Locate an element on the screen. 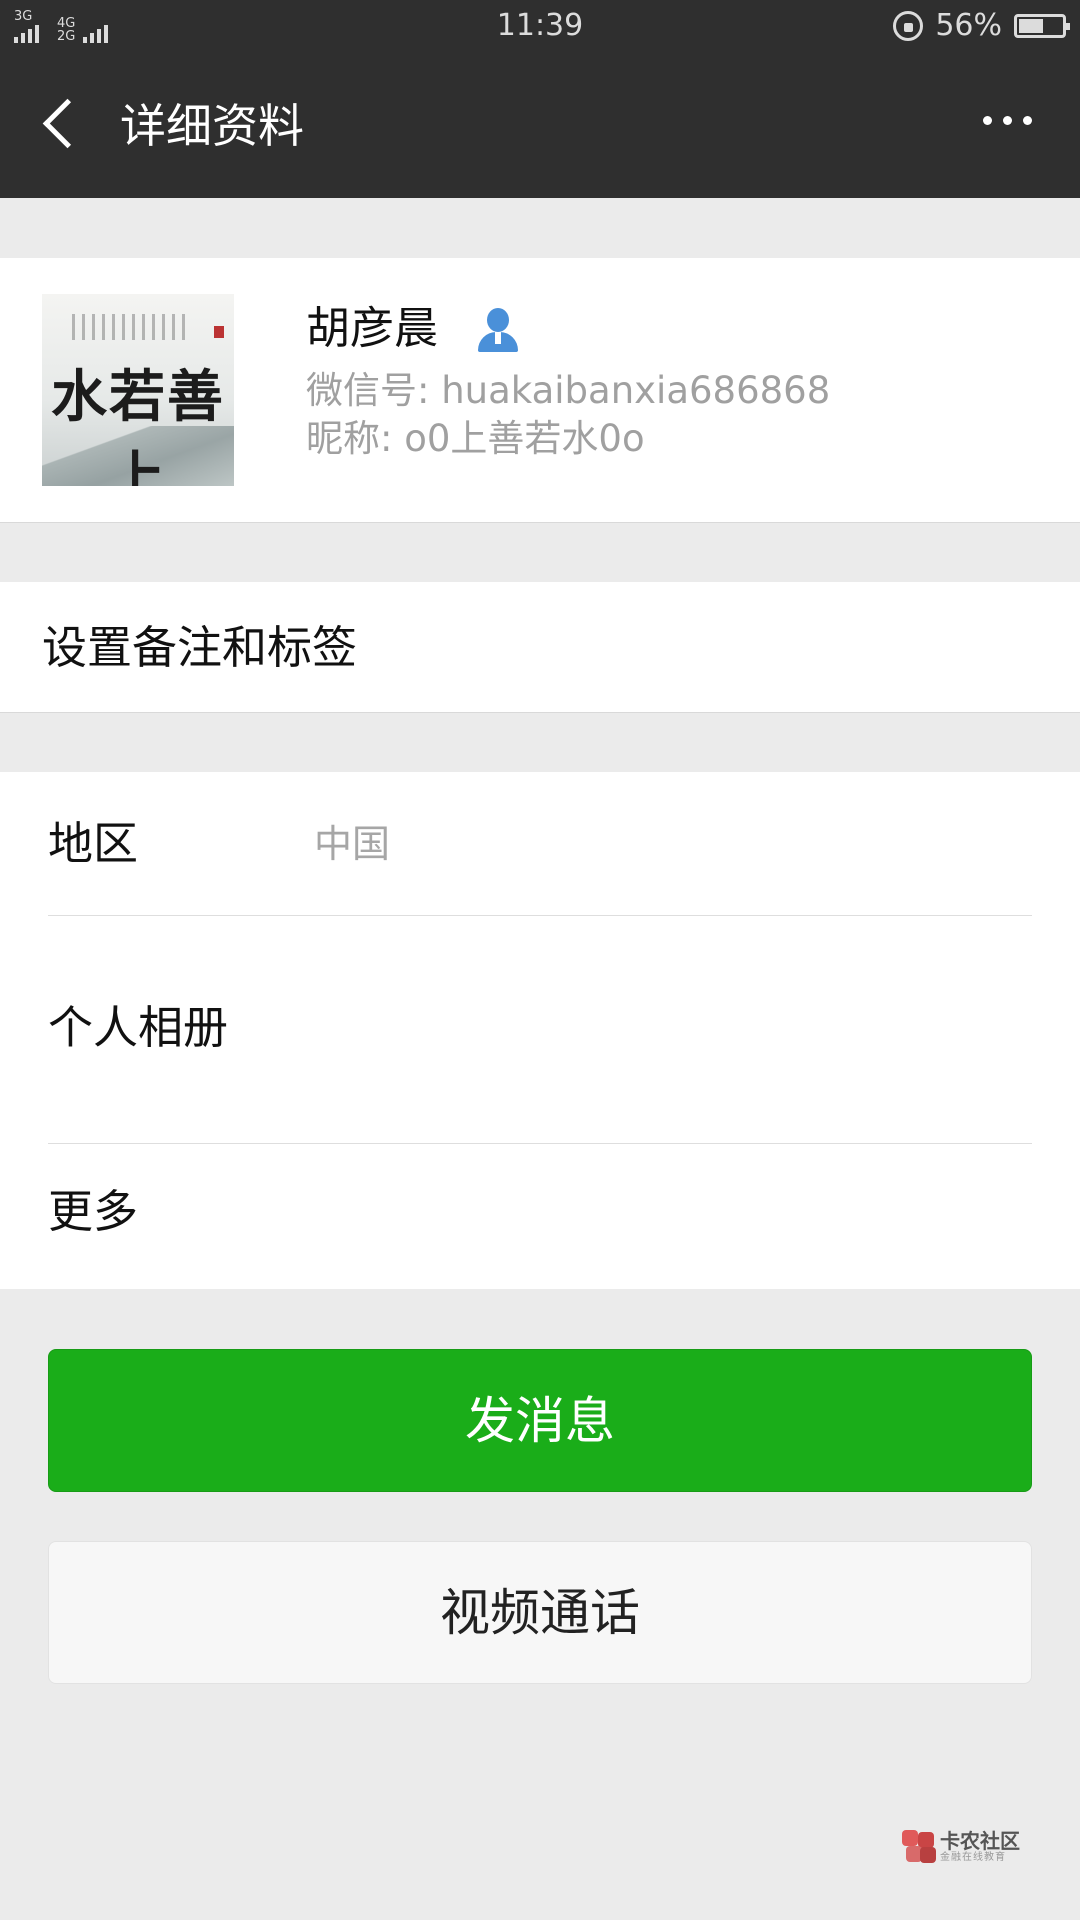 The width and height of the screenshot is (1080, 1920). region-row: 地区 中国 is located at coordinates (540, 843).